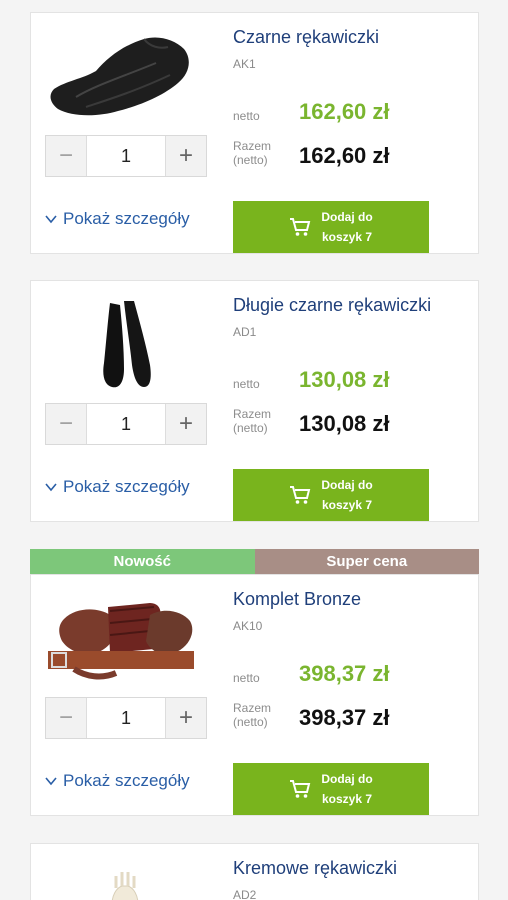 This screenshot has width=508, height=900. Describe the element at coordinates (344, 717) in the screenshot. I see `price-total: 398,37 zł` at that location.